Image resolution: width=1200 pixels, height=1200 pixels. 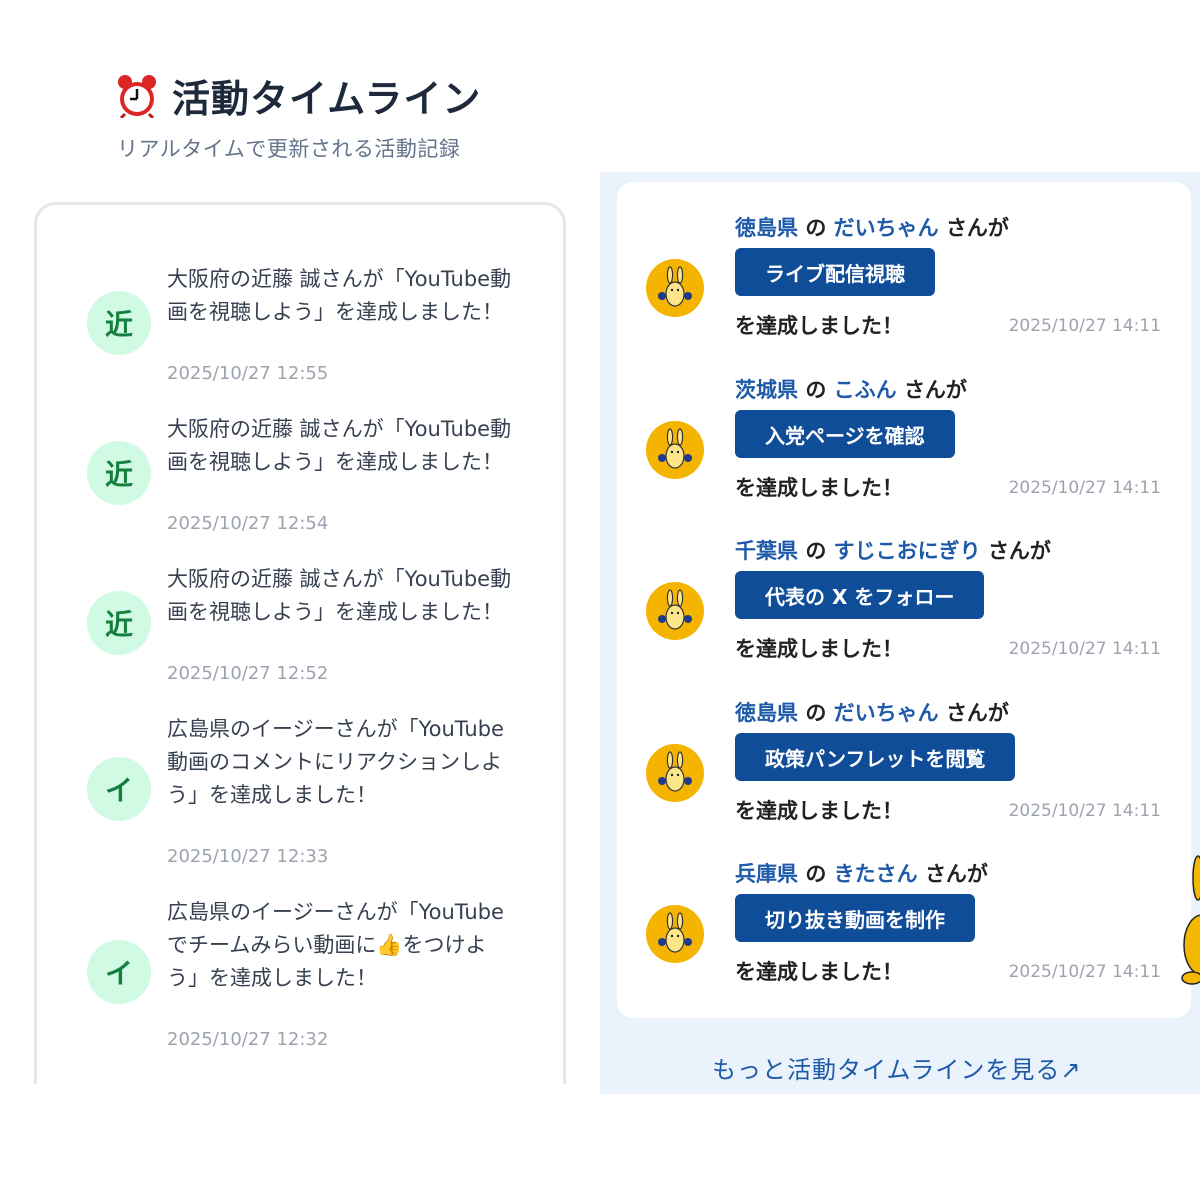 What do you see at coordinates (248, 1039) in the screenshot?
I see `feed-item-time: 2025/10/27 12:32` at bounding box center [248, 1039].